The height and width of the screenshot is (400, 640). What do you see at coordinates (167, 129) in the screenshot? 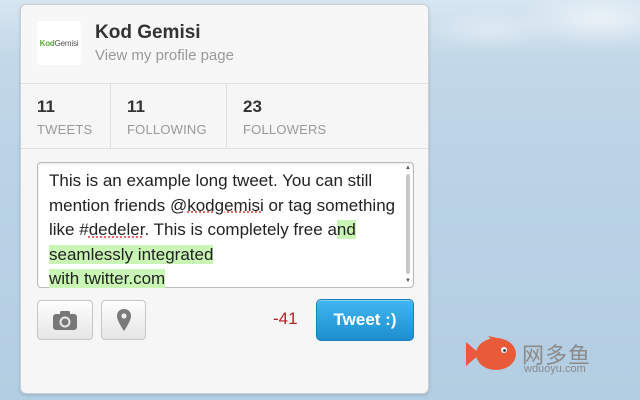
I see `stat-following-label: FOLLOWING` at bounding box center [167, 129].